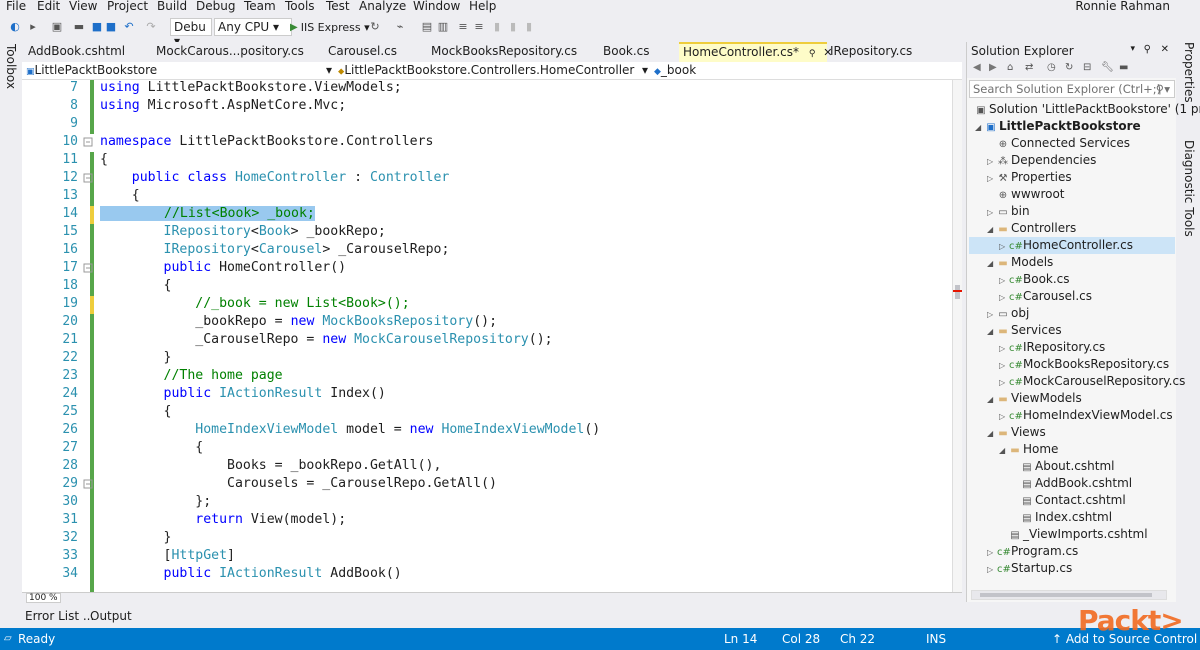 This screenshot has height=650, width=1200. I want to click on pending-changes-icon: ◷, so click(1051, 67).